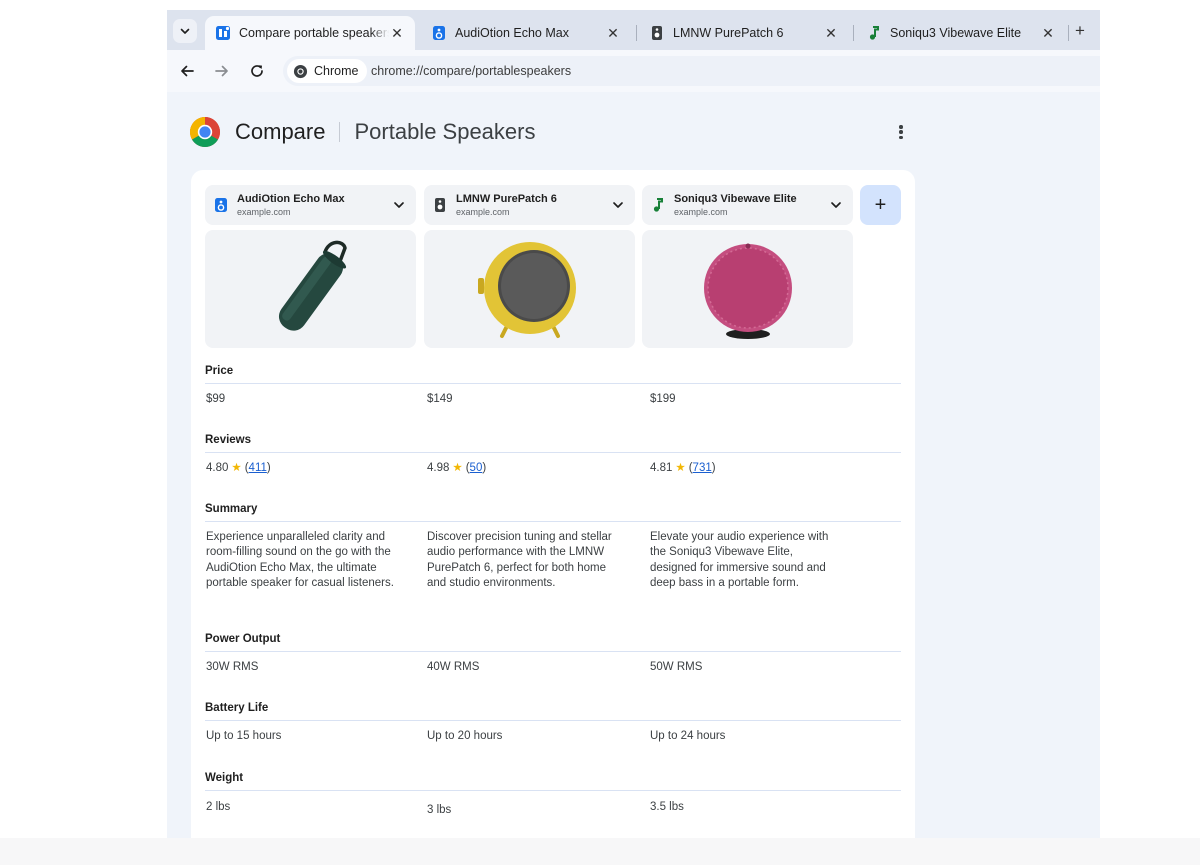 This screenshot has width=1200, height=865. I want to click on url-text: chrome://compare/portablespeakers, so click(471, 71).